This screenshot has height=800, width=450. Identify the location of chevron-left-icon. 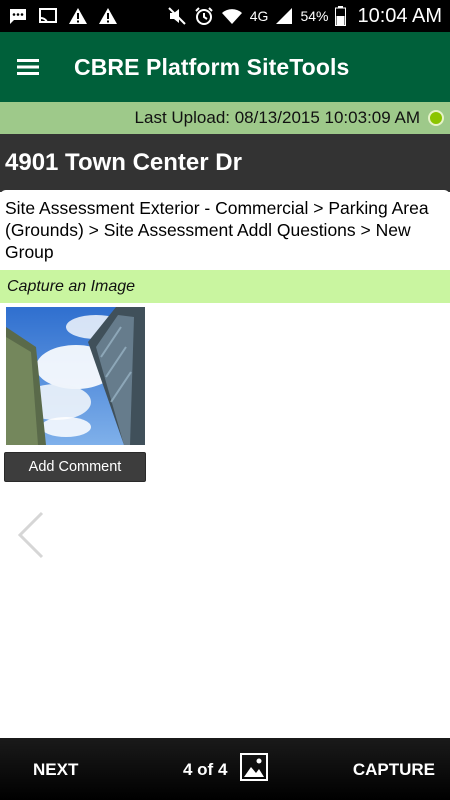
(31, 535).